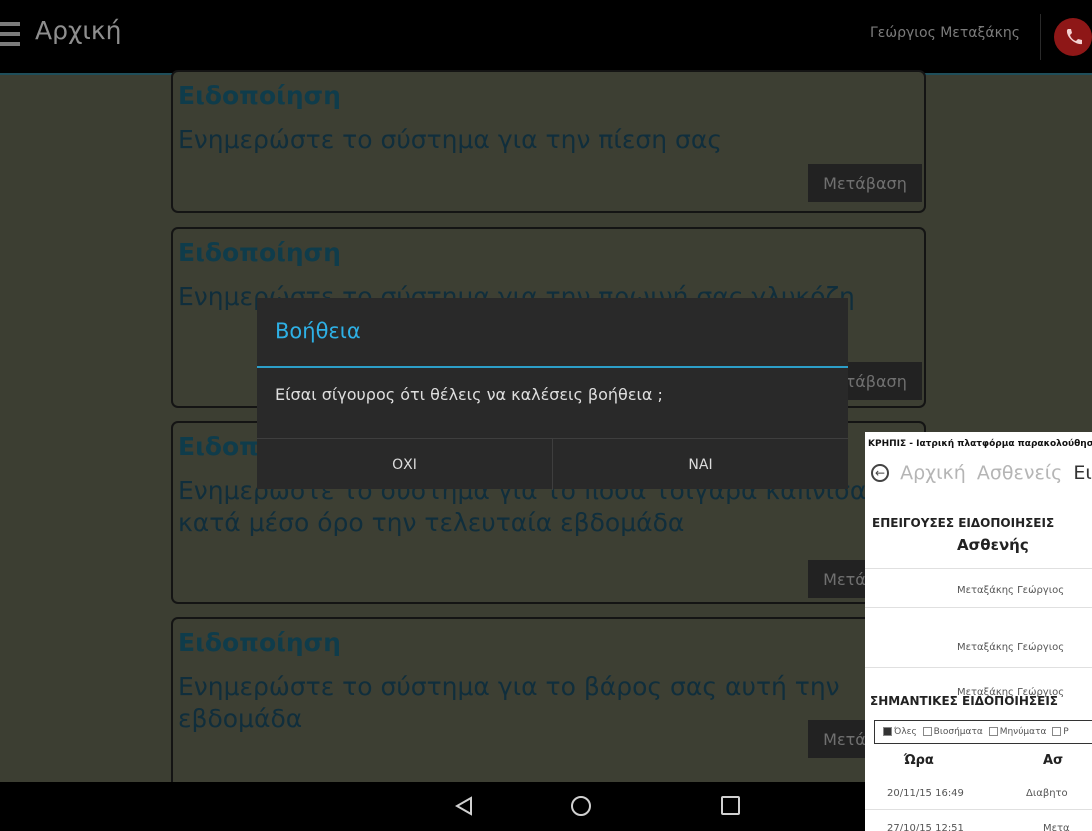 This screenshot has height=831, width=1092. Describe the element at coordinates (927, 731) in the screenshot. I see `checkbox-vitals` at that location.